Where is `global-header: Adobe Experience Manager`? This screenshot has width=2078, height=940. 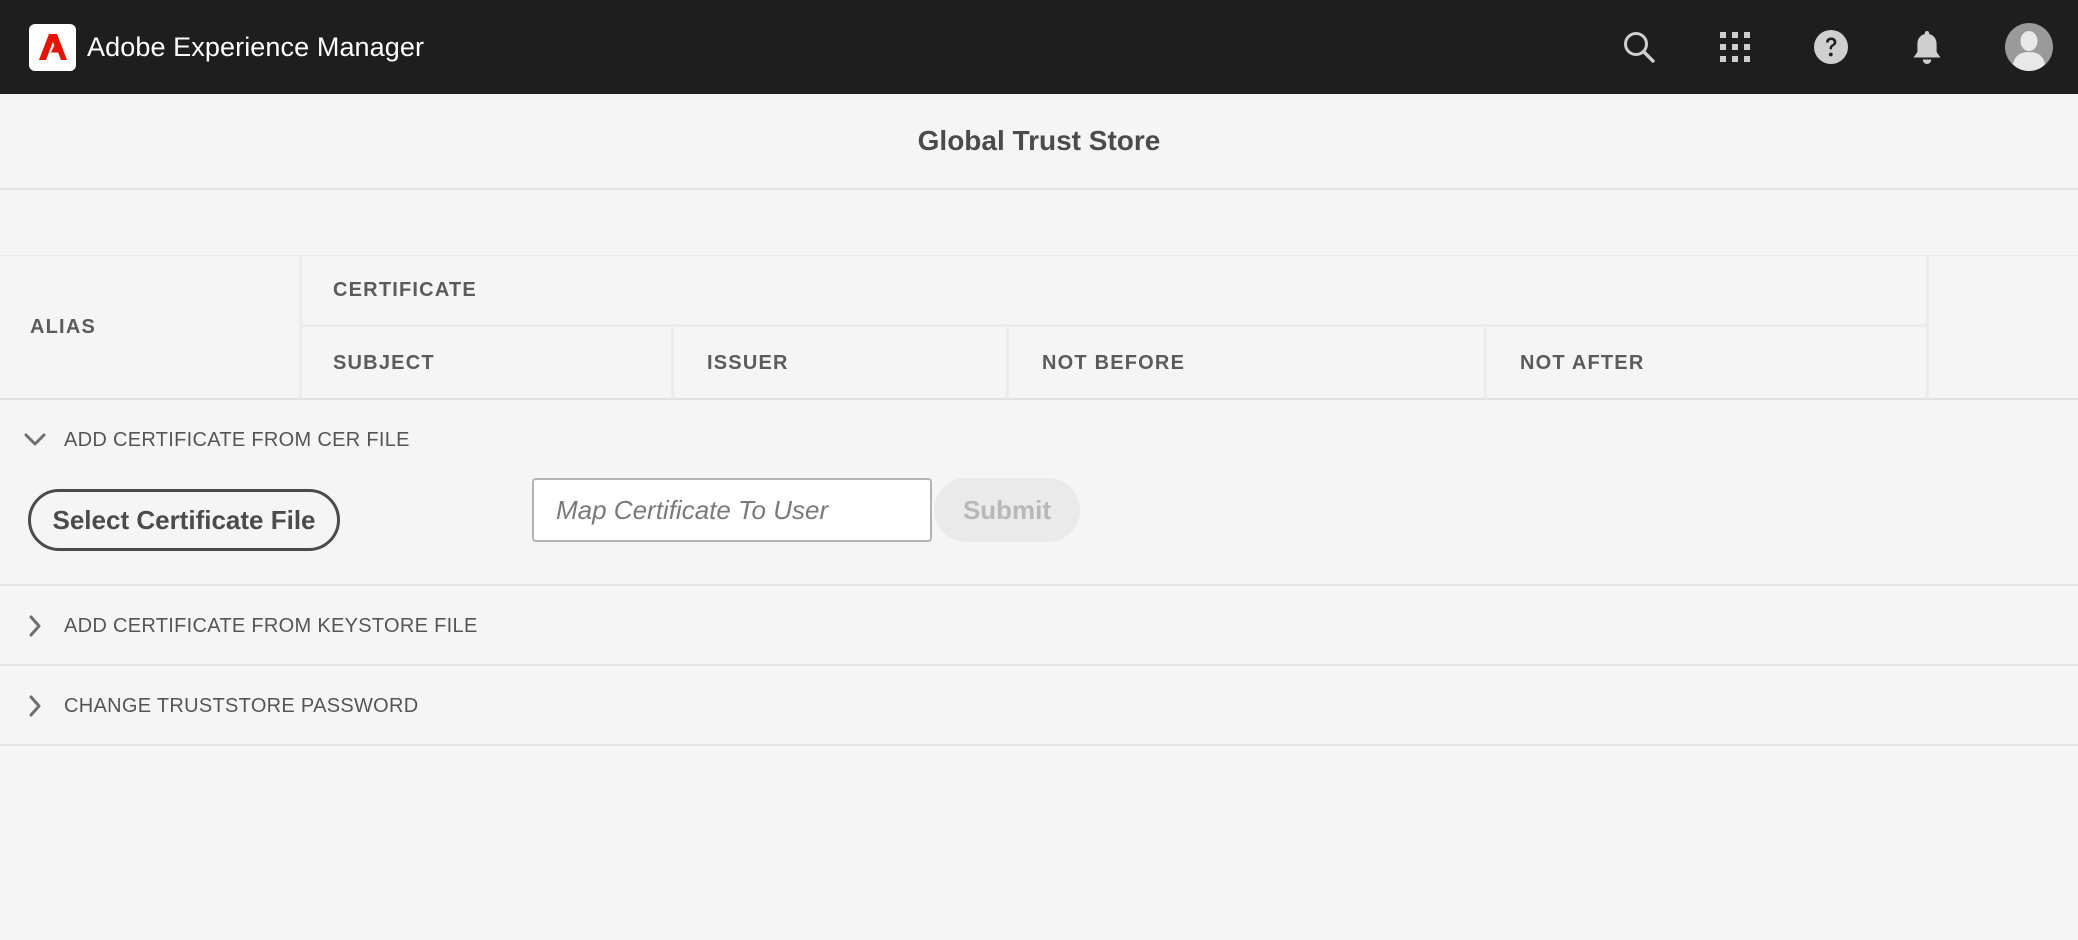
global-header: Adobe Experience Manager is located at coordinates (1039, 47).